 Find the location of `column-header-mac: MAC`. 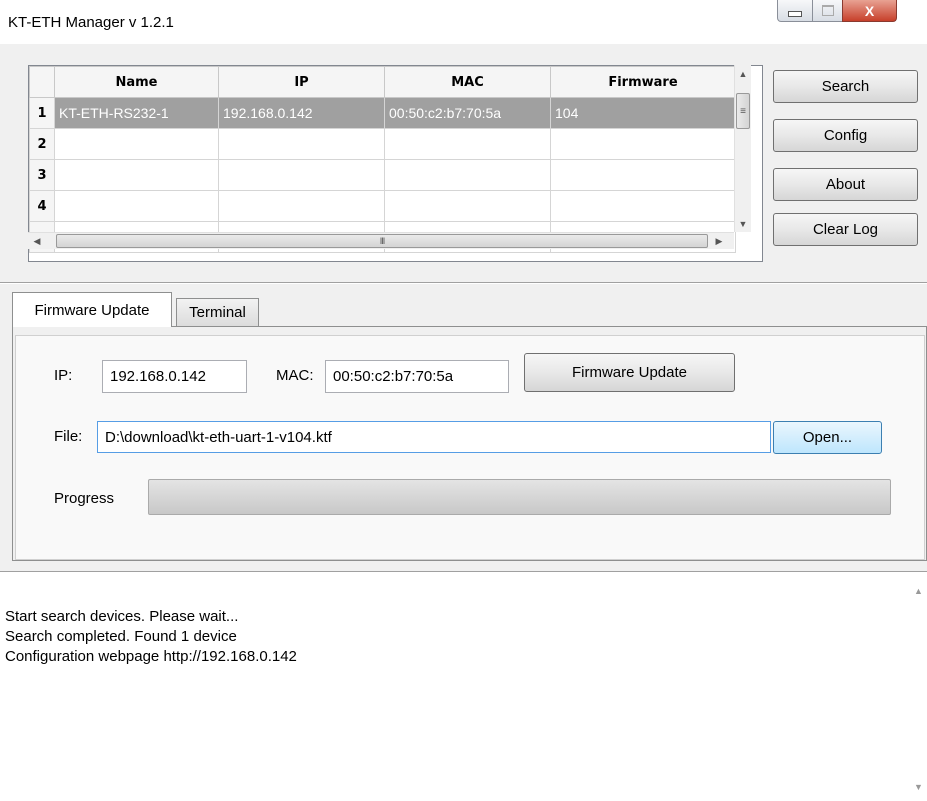

column-header-mac: MAC is located at coordinates (467, 82).